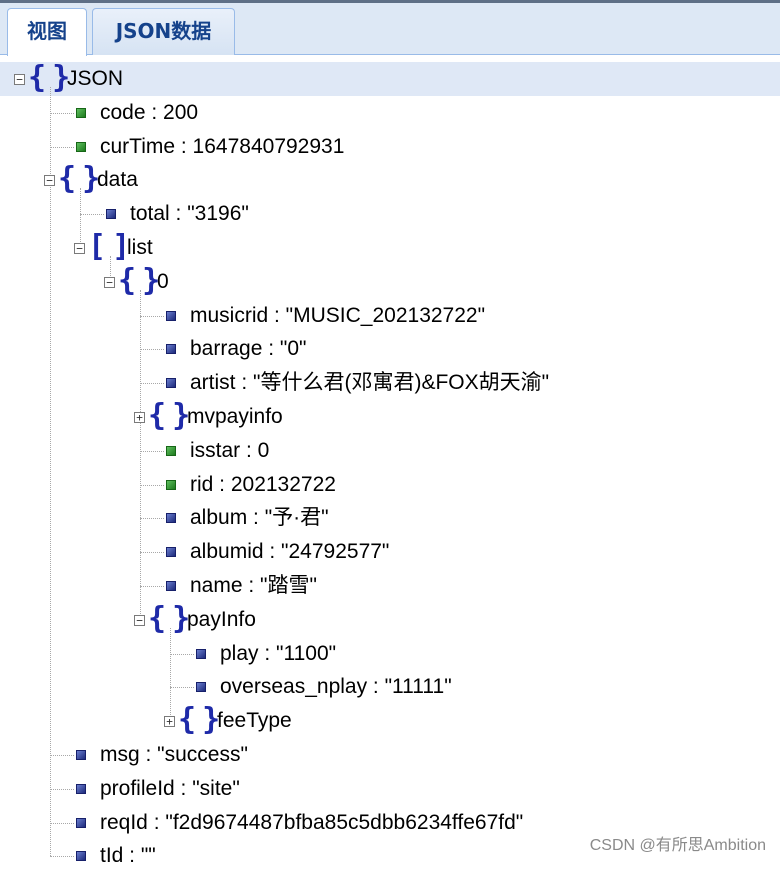 The image size is (780, 873). What do you see at coordinates (222, 147) in the screenshot?
I see `tree-node-label: curTime : 1647840792931` at bounding box center [222, 147].